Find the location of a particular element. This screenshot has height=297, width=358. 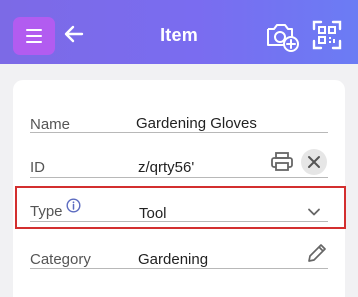

category-value: Gardening is located at coordinates (173, 259).